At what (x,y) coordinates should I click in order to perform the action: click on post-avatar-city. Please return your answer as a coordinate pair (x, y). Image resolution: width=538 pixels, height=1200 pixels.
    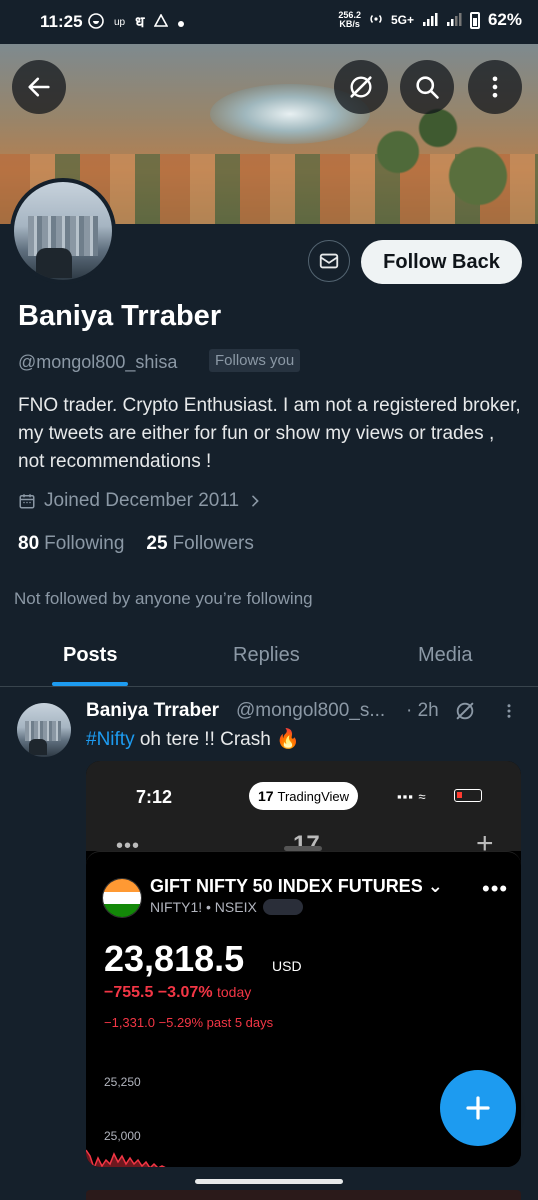
    Looking at the image, I should click on (43, 731).